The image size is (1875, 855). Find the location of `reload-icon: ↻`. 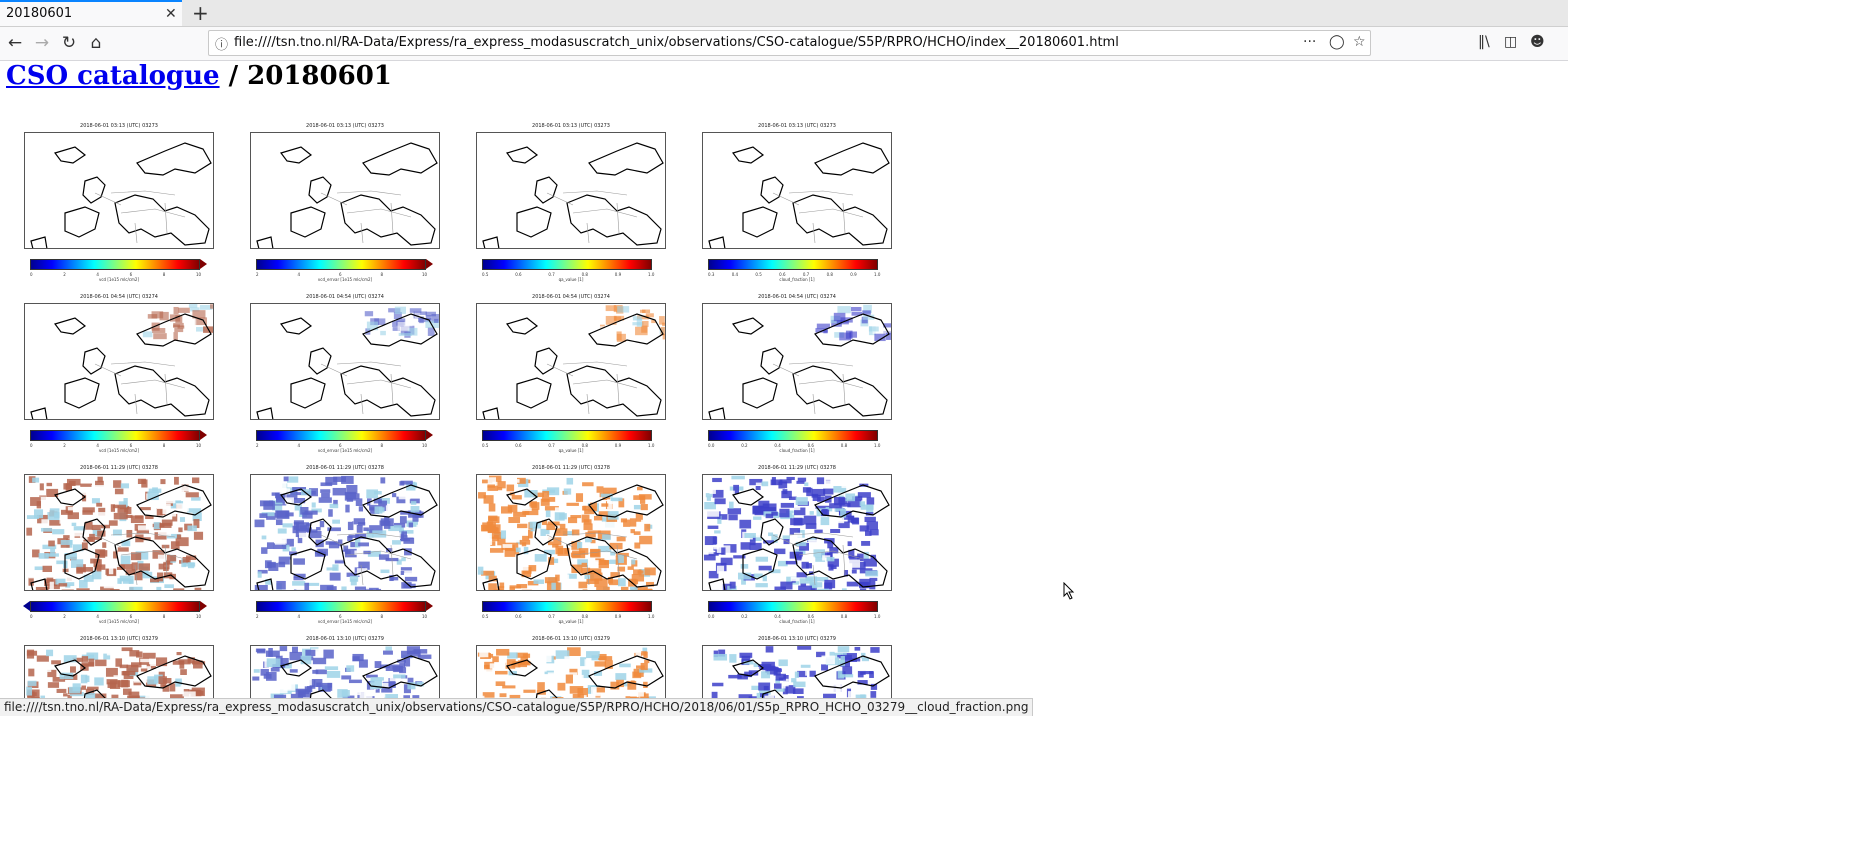

reload-icon: ↻ is located at coordinates (69, 43).